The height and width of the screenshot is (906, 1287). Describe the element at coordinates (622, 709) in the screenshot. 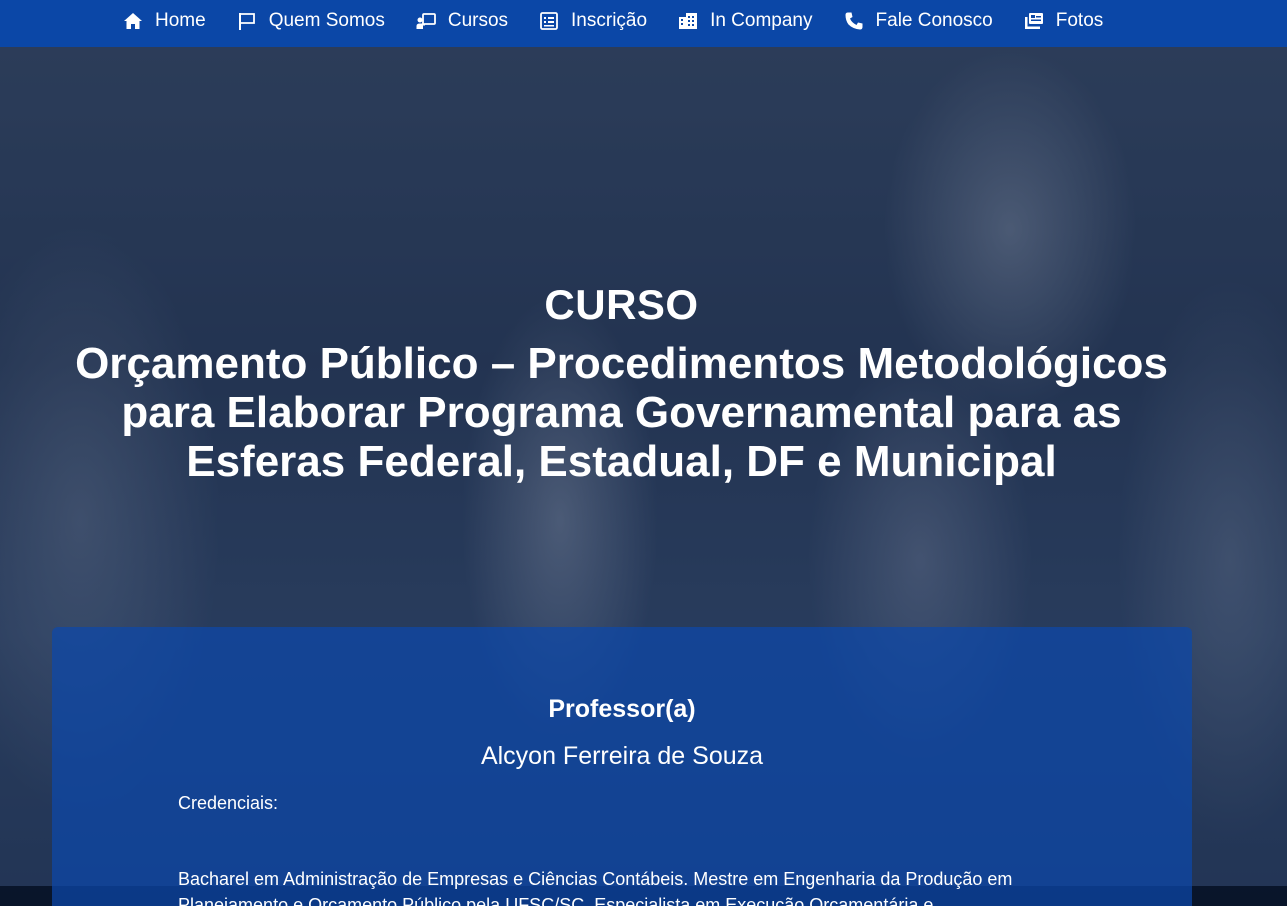

I see `professor-heading: Professor(a)` at that location.